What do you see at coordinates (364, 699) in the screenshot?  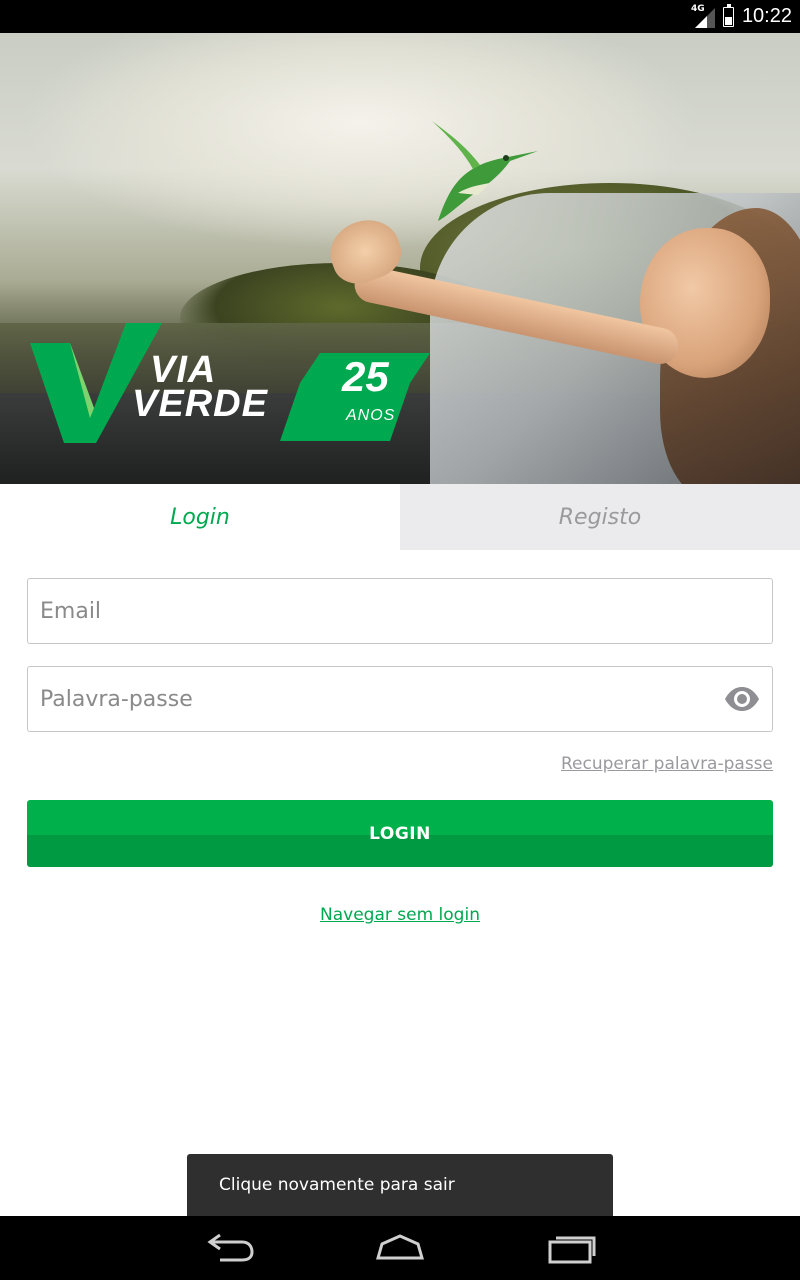 I see `password-input` at bounding box center [364, 699].